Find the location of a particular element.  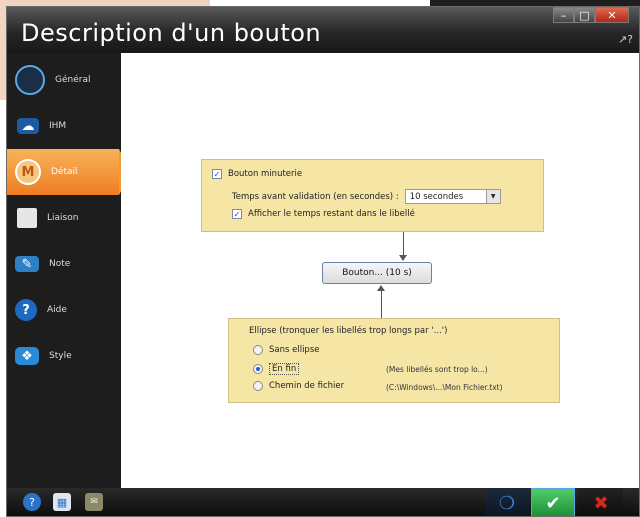

timer-checkbox-row: ✓ Bouton minuterie is located at coordinates (257, 174).